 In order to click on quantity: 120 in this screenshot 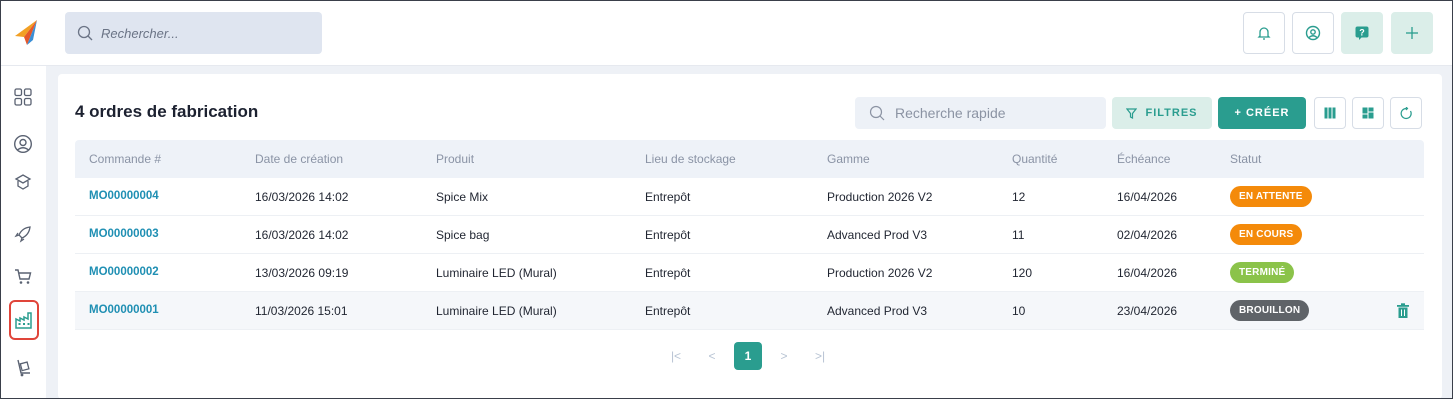, I will do `click(1022, 273)`.